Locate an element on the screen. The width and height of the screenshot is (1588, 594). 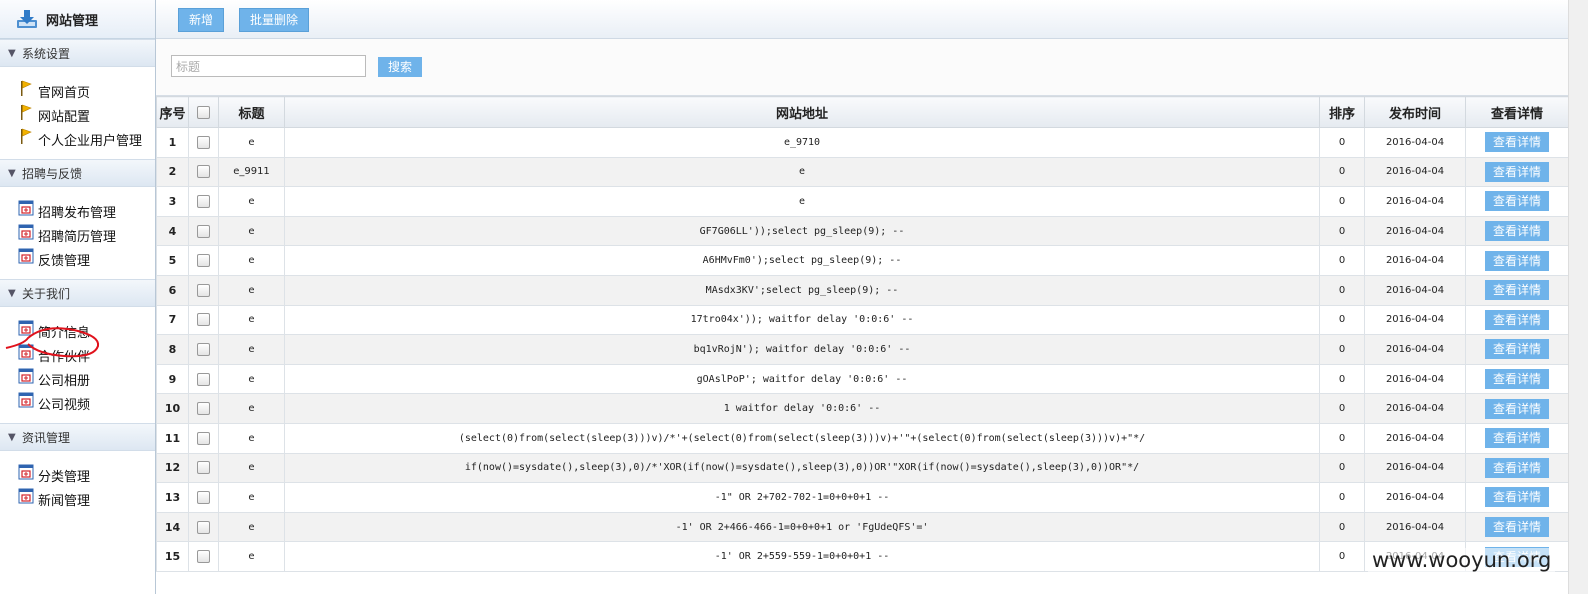
search-button: 搜索 is located at coordinates (400, 67).